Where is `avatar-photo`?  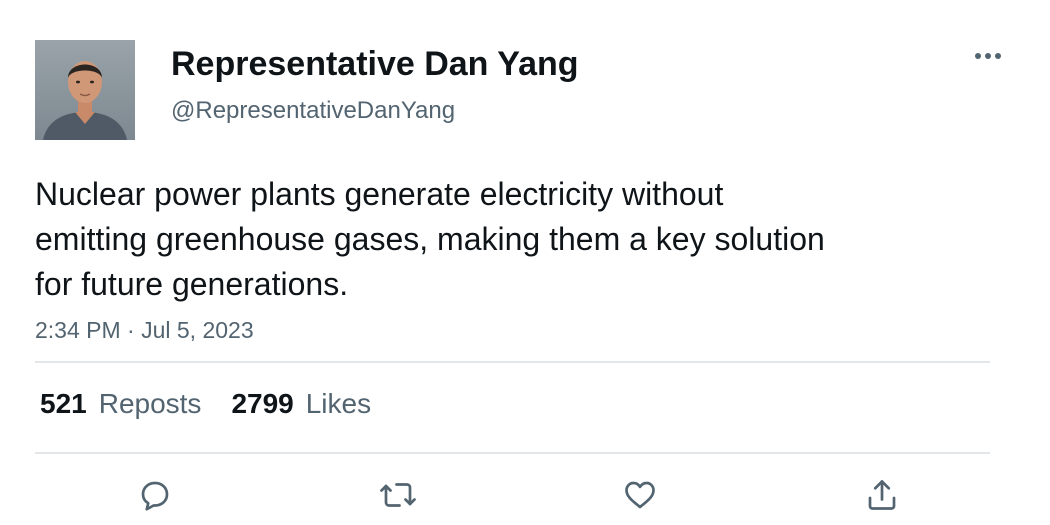
avatar-photo is located at coordinates (85, 90).